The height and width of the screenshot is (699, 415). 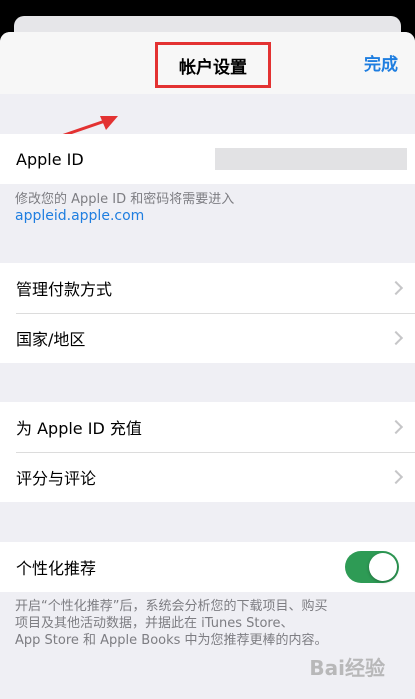 I want to click on personalized-row: 个性化推荐, so click(x=207, y=567).